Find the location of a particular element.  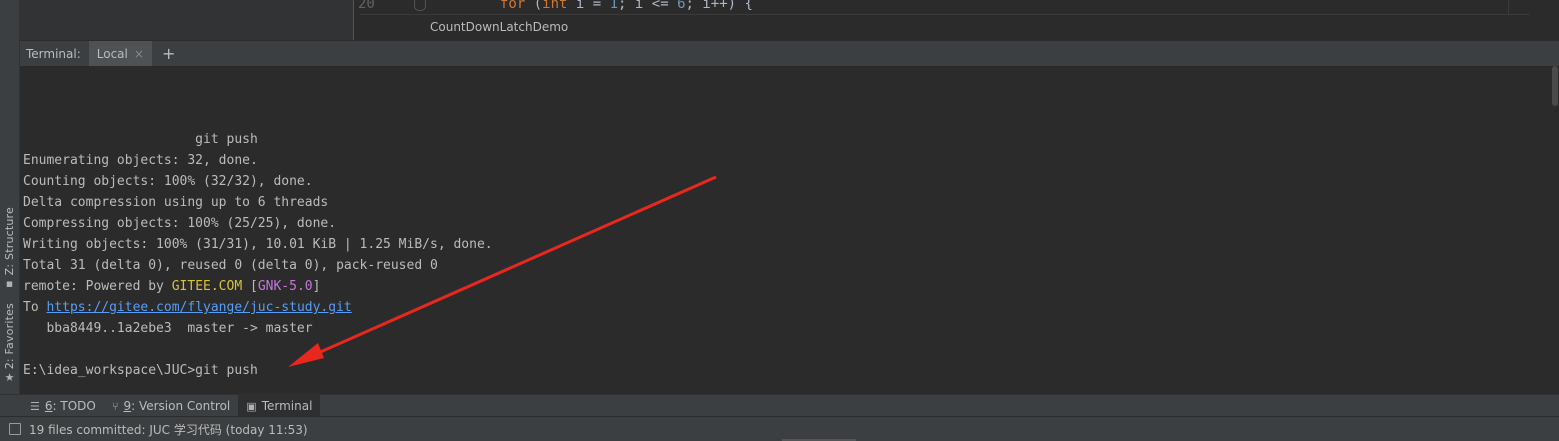

bracket-open: [ is located at coordinates (250, 286).